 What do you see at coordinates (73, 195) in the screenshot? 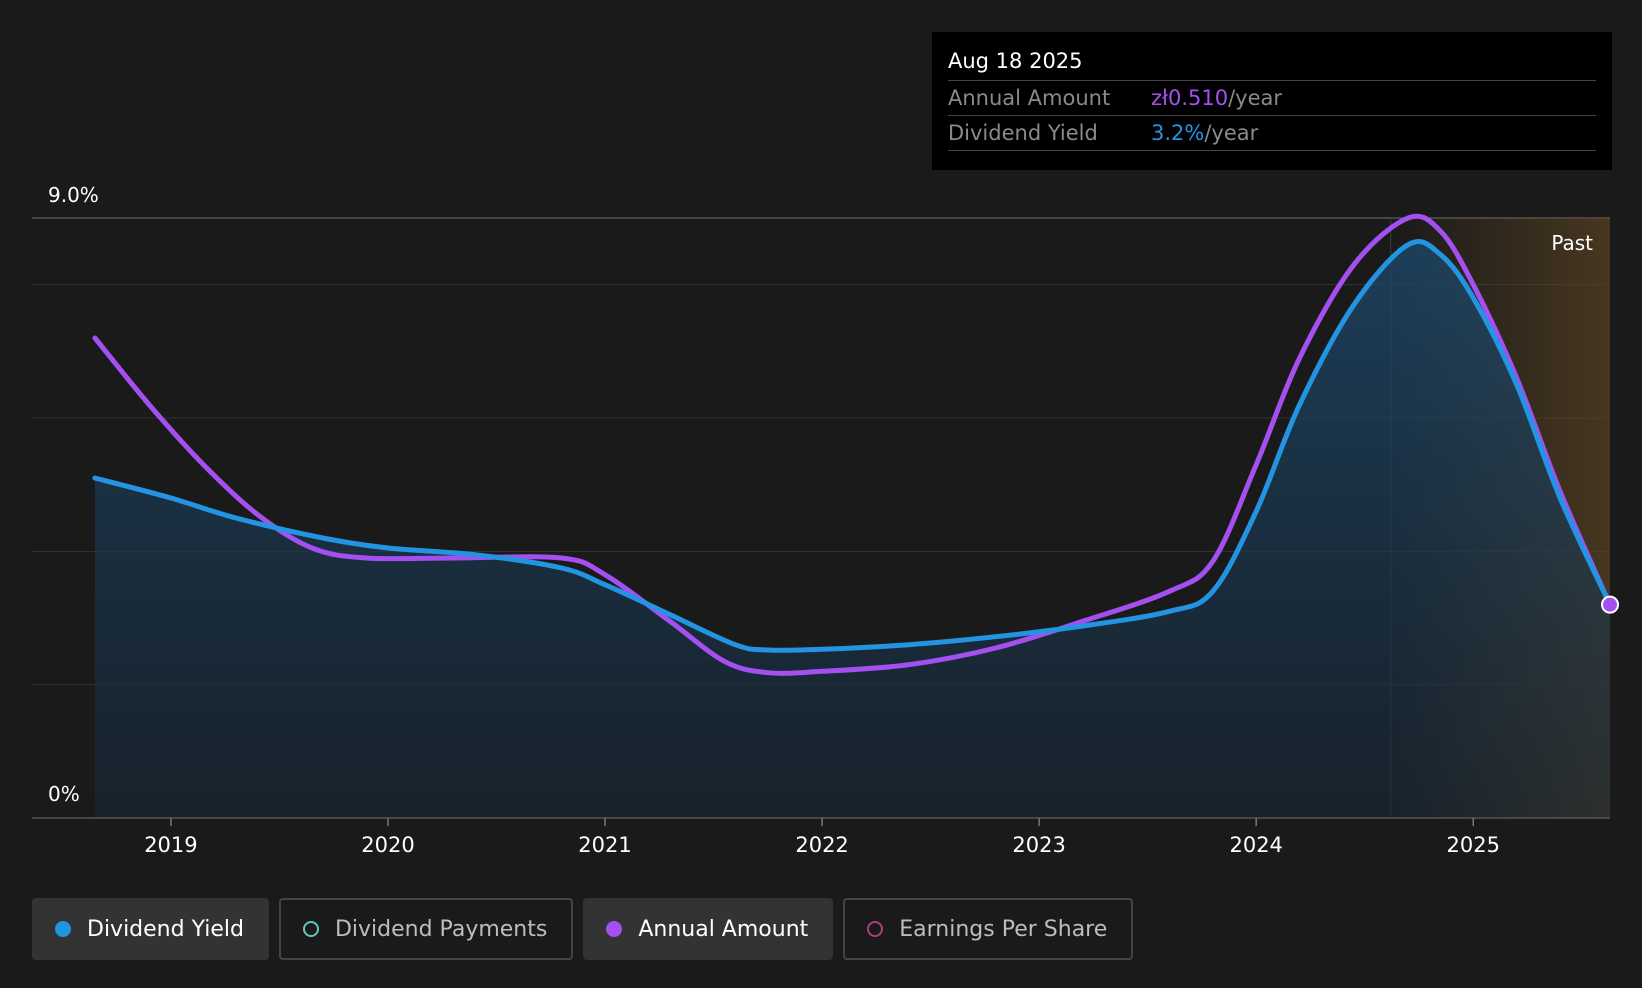
I see `y-tick-label-top: 9.0%` at bounding box center [73, 195].